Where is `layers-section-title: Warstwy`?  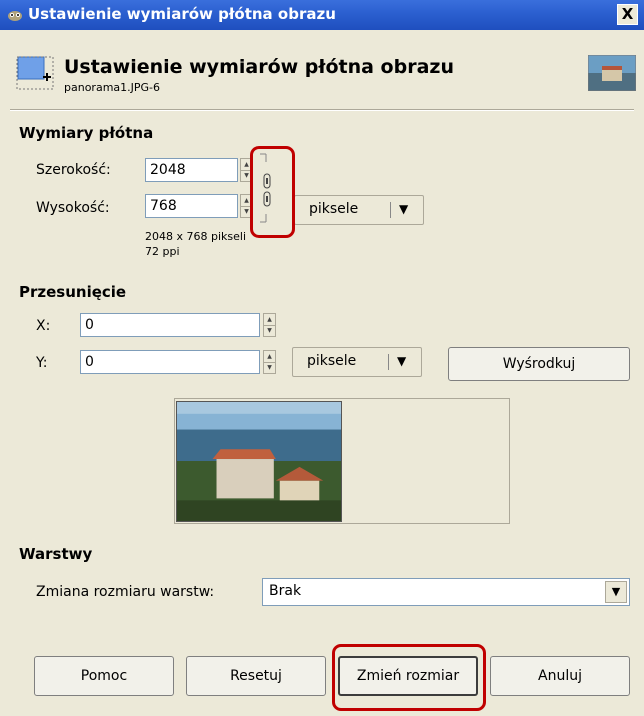
layers-section-title: Warstwy is located at coordinates (56, 554).